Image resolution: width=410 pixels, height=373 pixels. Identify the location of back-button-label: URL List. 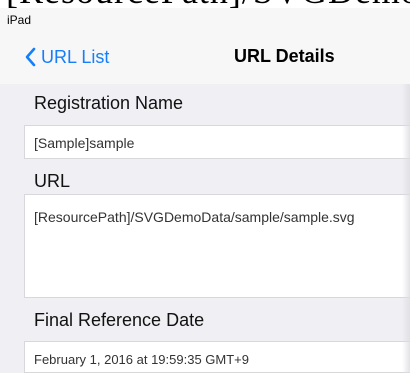
(75, 56).